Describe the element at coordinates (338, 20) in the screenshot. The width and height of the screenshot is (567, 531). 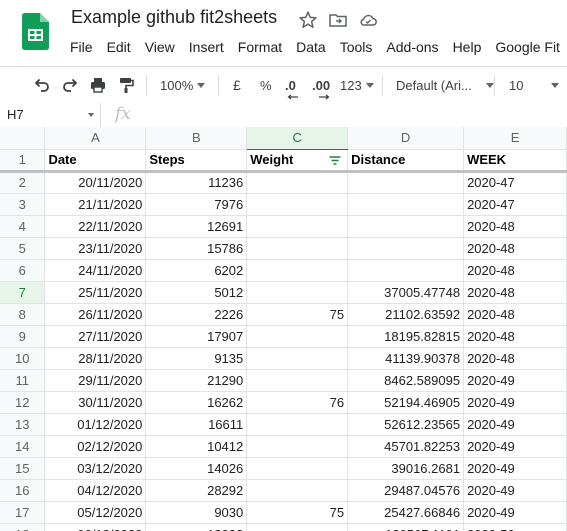
I see `move-to-folder-icon` at that location.